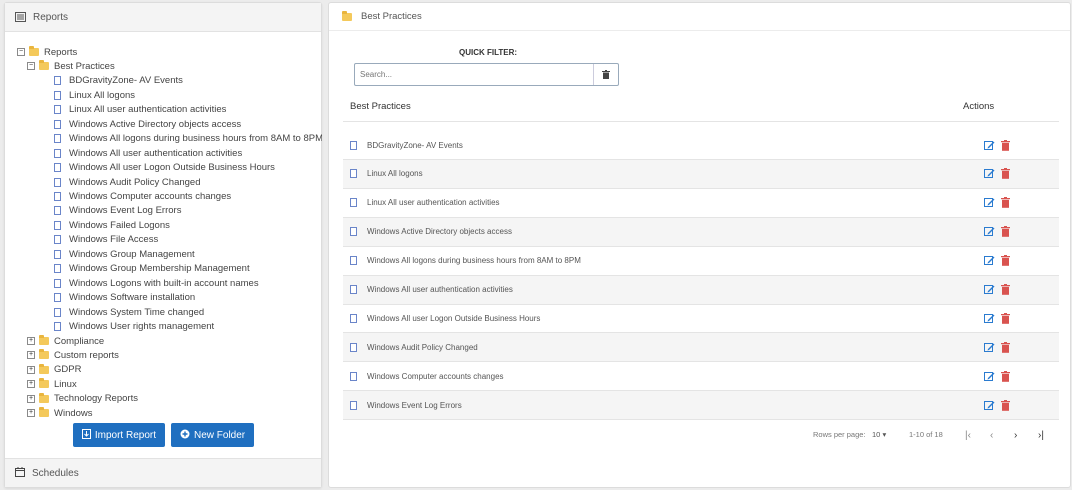  What do you see at coordinates (129, 312) in the screenshot?
I see `tree-report: Windows System Time changed` at bounding box center [129, 312].